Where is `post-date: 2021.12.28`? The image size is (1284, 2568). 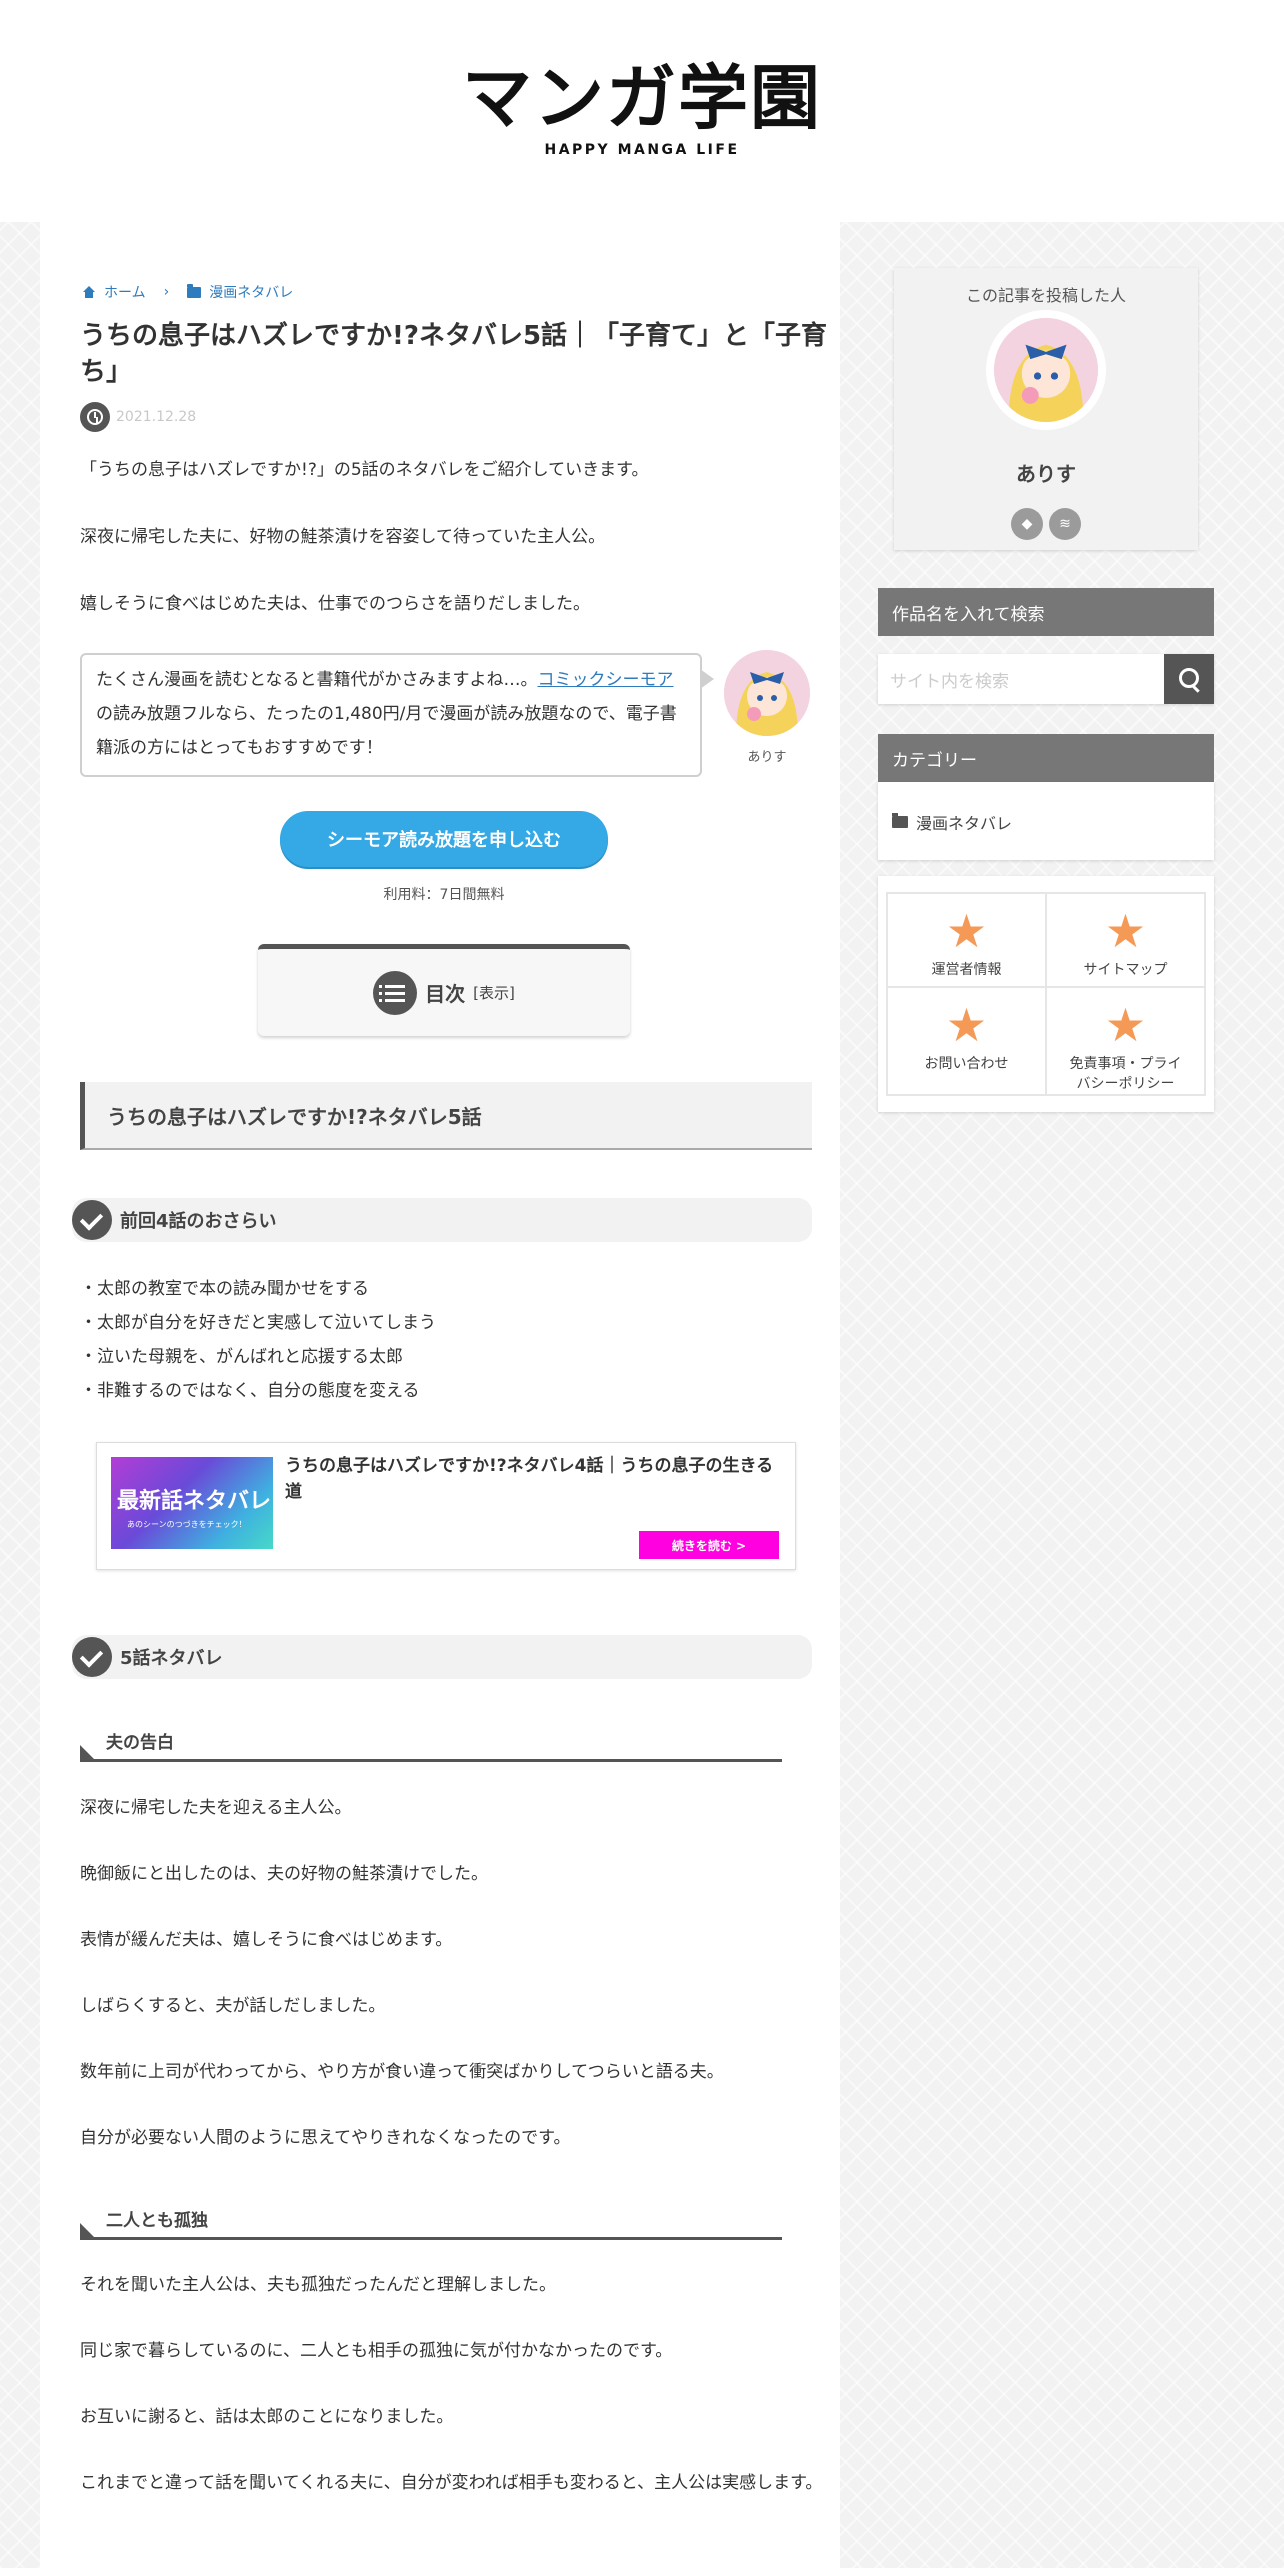 post-date: 2021.12.28 is located at coordinates (138, 417).